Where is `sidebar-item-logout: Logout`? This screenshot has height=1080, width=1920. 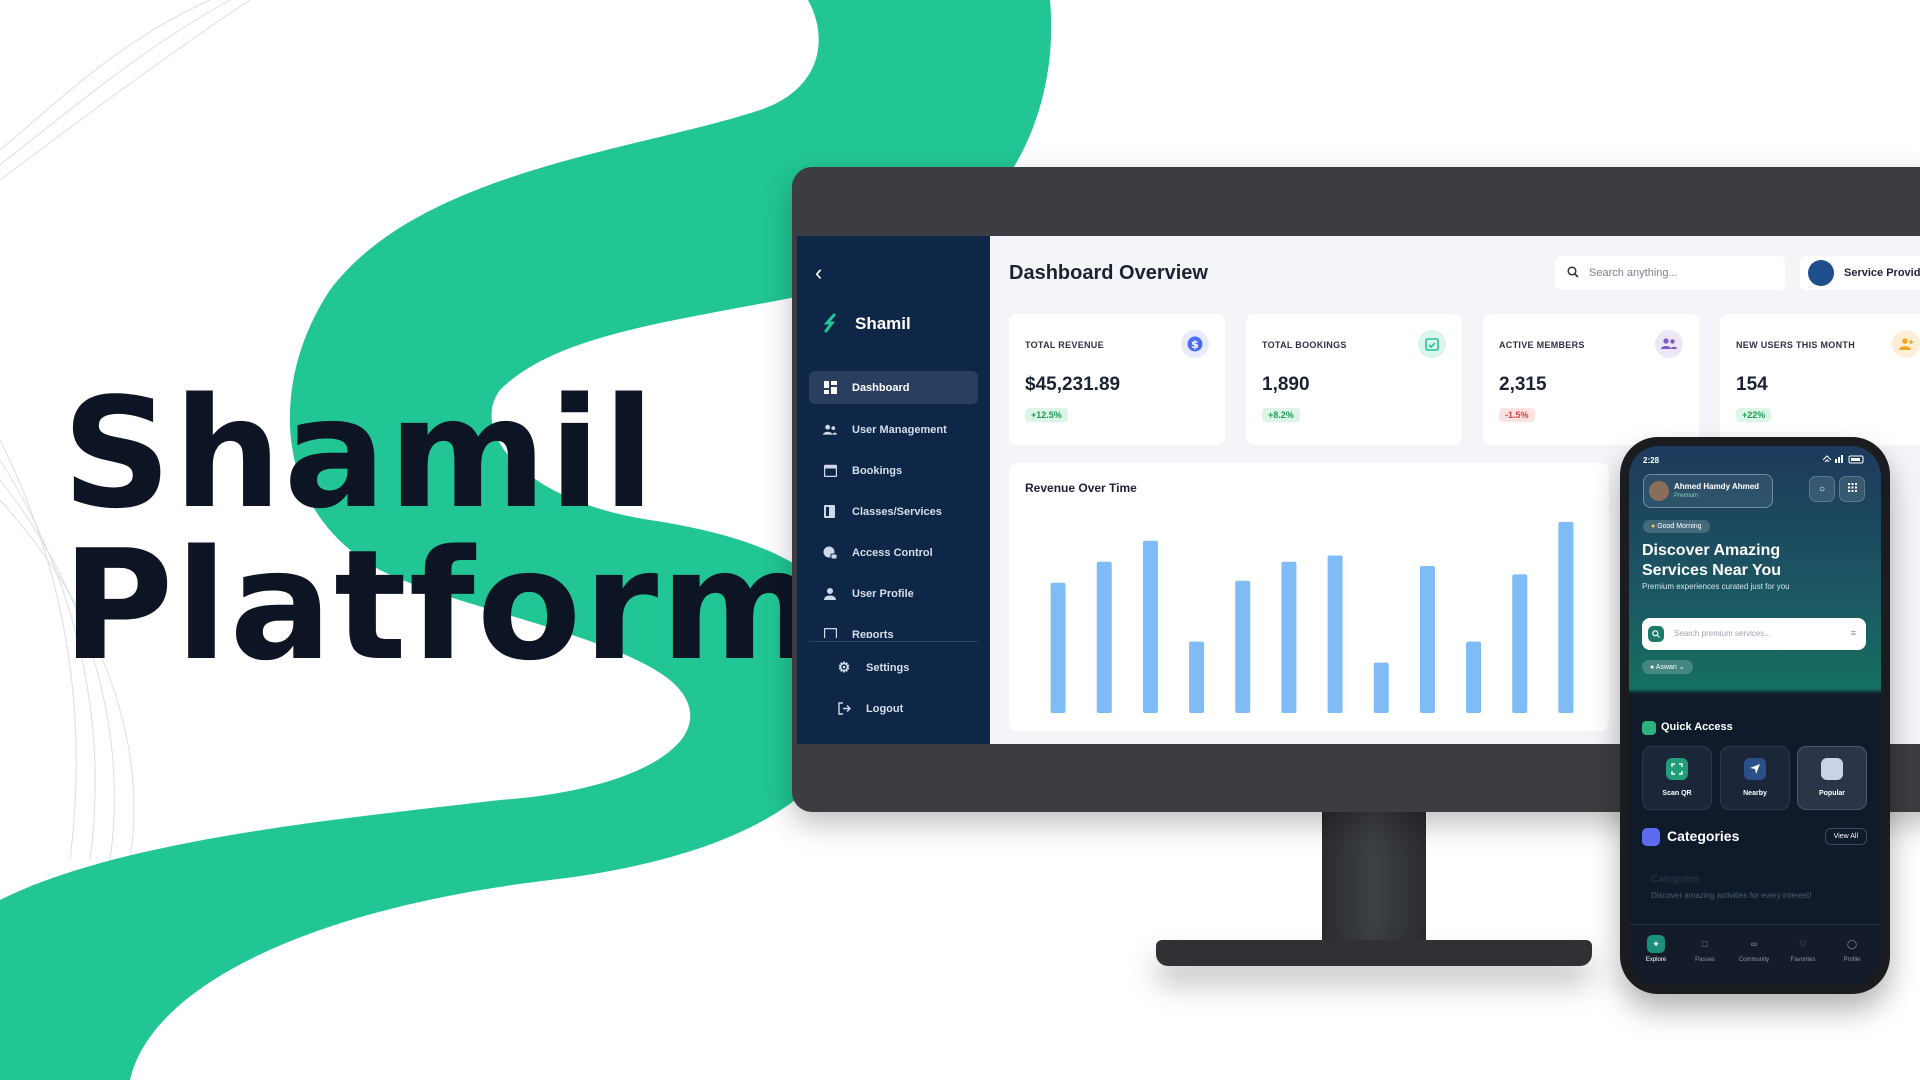
sidebar-item-logout: Logout is located at coordinates (907, 708).